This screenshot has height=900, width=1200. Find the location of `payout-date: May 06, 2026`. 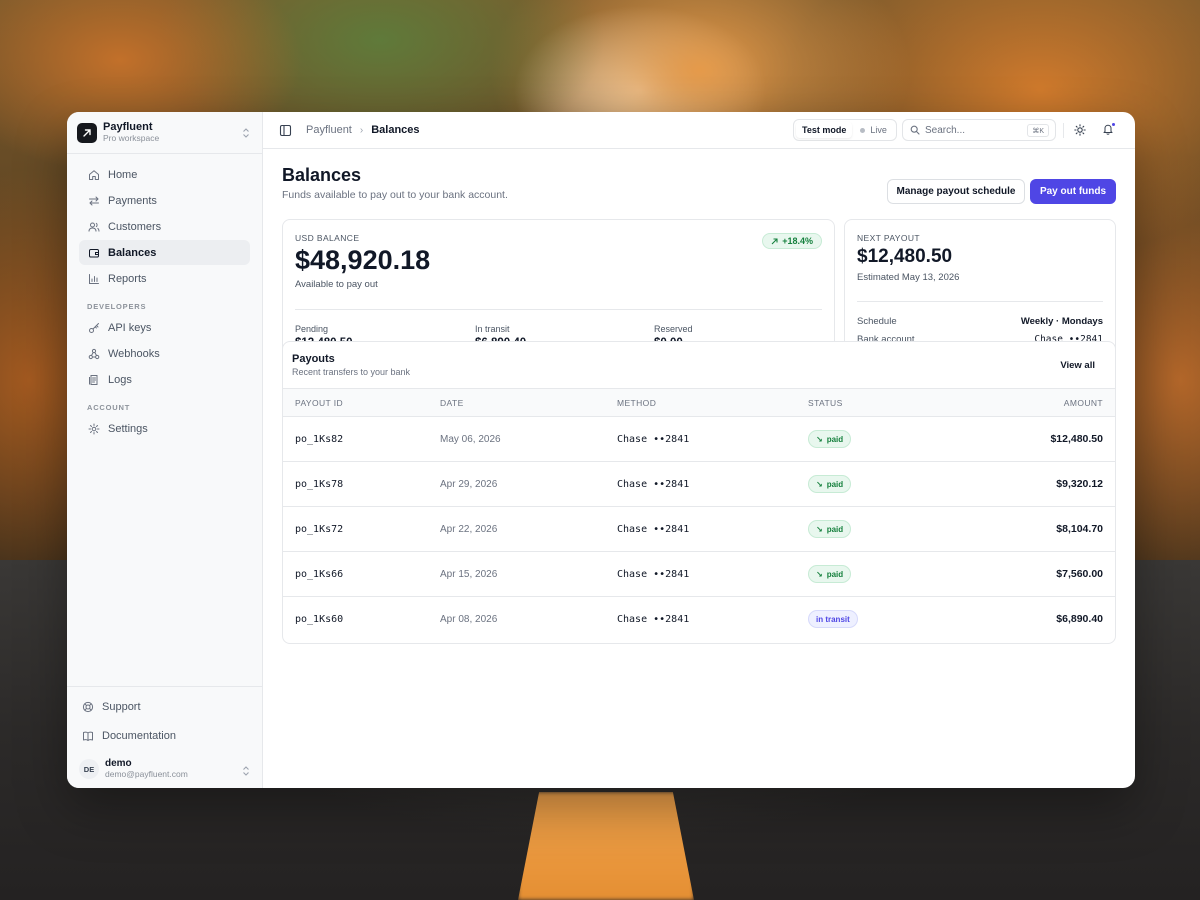

payout-date: May 06, 2026 is located at coordinates (470, 439).